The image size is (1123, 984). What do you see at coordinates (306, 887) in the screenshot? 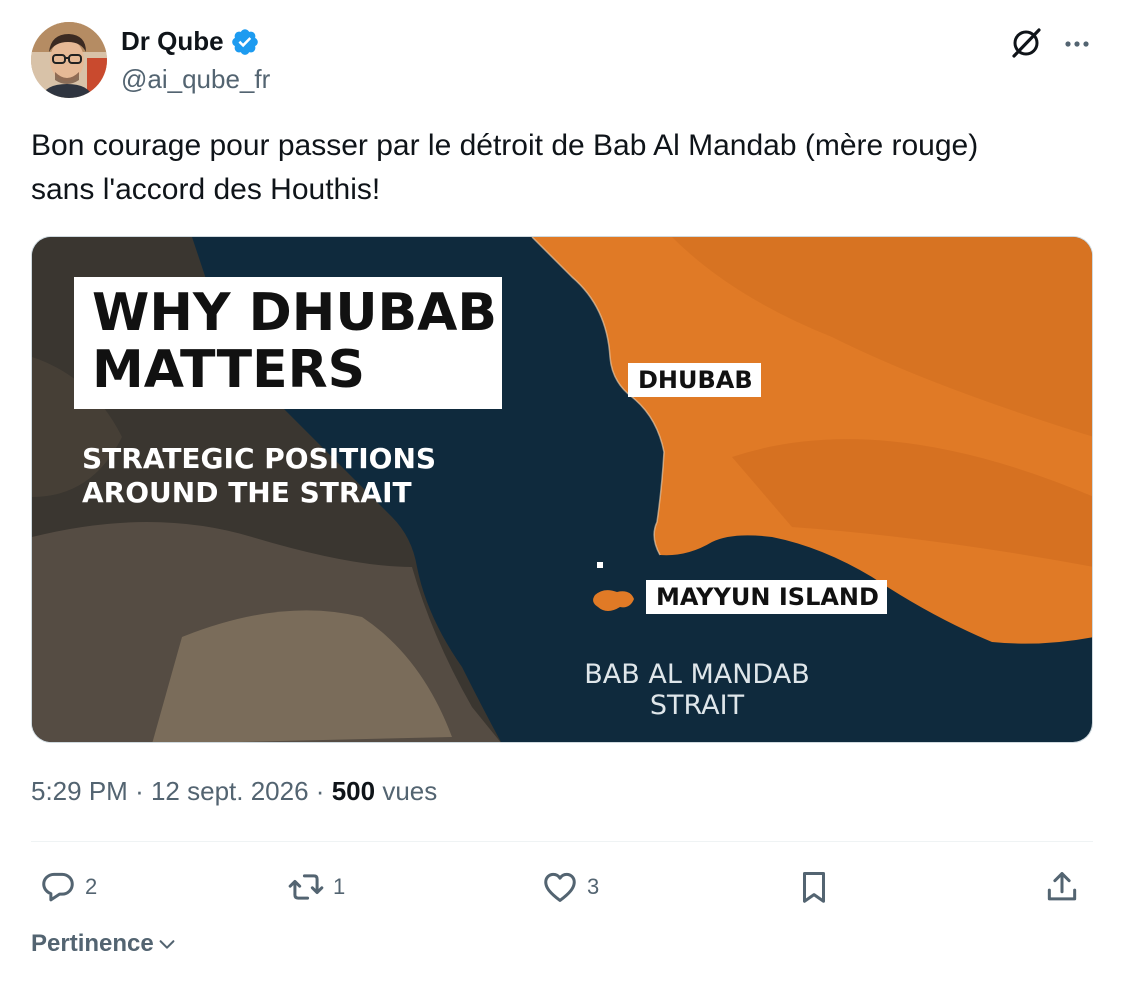
I see `retweet-icon` at bounding box center [306, 887].